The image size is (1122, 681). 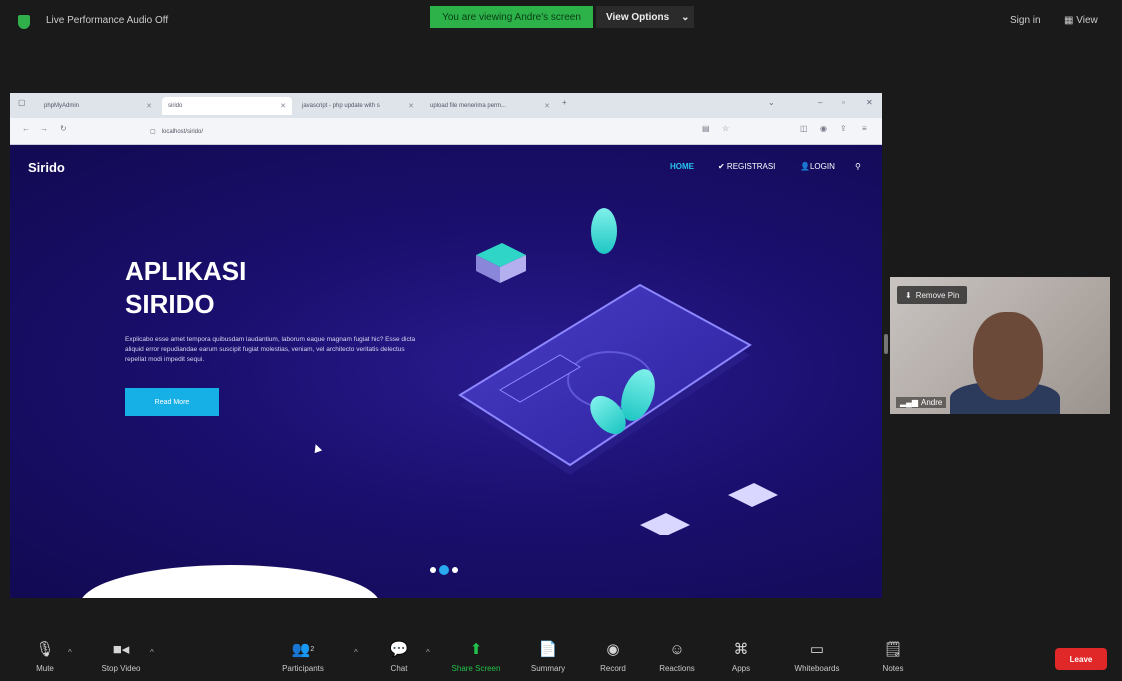 I want to click on tab-label: phpMyAdmin, so click(x=62, y=106).